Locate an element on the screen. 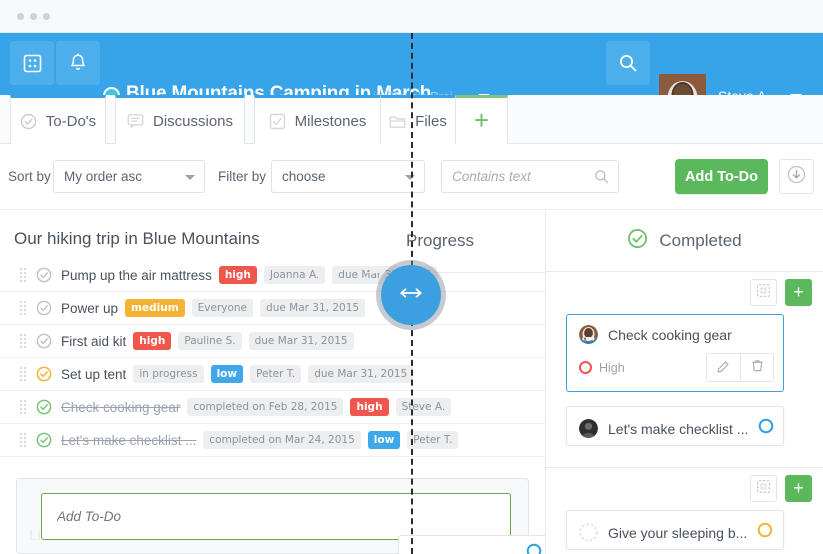 The image size is (823, 554). grid-icon is located at coordinates (32, 63).